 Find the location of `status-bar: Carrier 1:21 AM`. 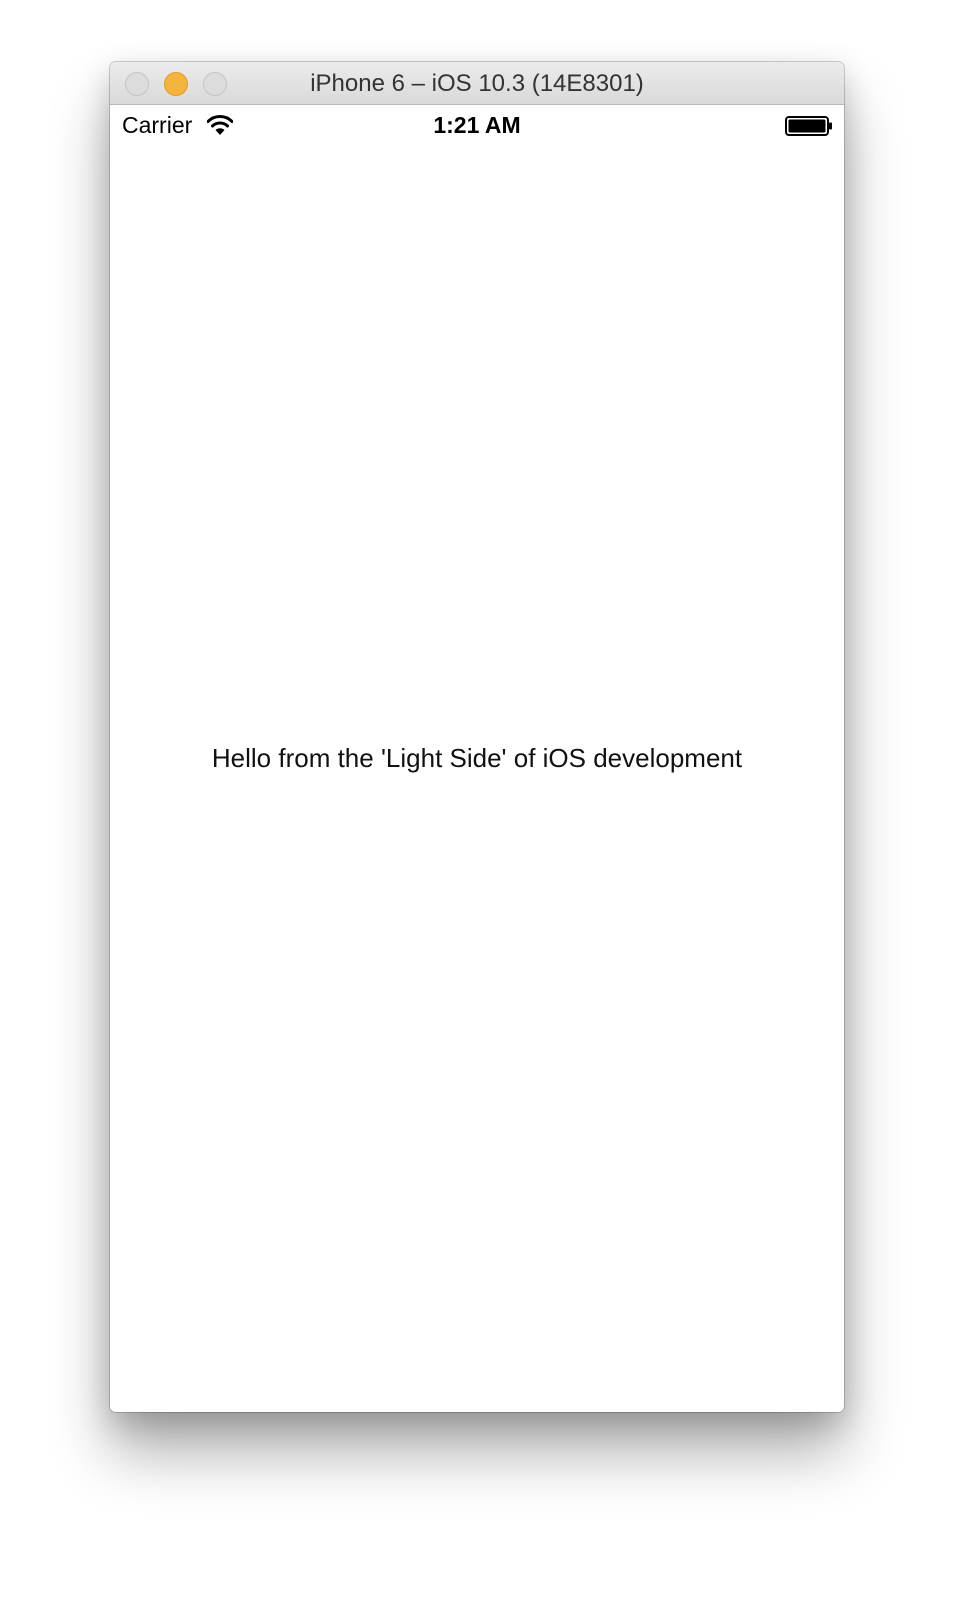

status-bar: Carrier 1:21 AM is located at coordinates (477, 125).